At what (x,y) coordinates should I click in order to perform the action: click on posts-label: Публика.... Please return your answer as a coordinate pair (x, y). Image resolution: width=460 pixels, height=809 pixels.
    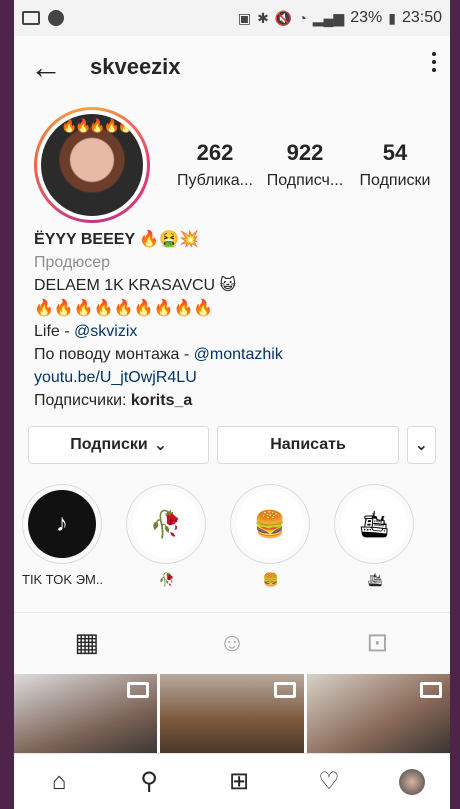
    Looking at the image, I should click on (215, 180).